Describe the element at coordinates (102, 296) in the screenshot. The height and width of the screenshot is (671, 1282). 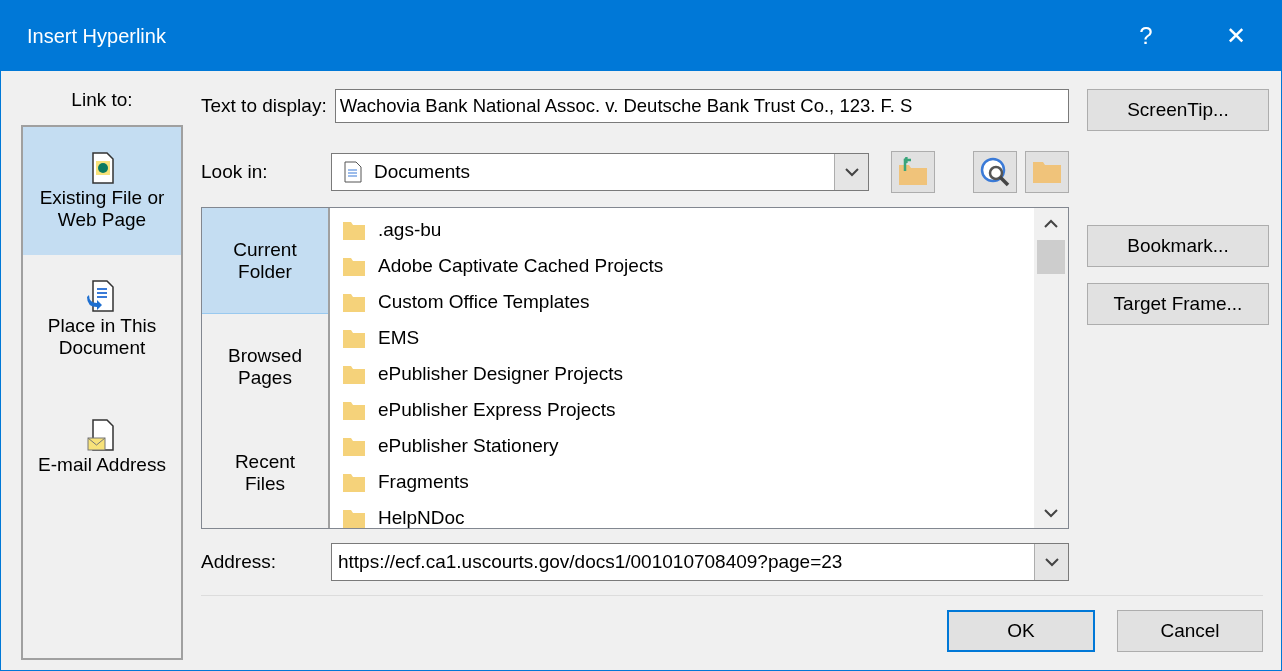
I see `document-arrow-icon` at that location.